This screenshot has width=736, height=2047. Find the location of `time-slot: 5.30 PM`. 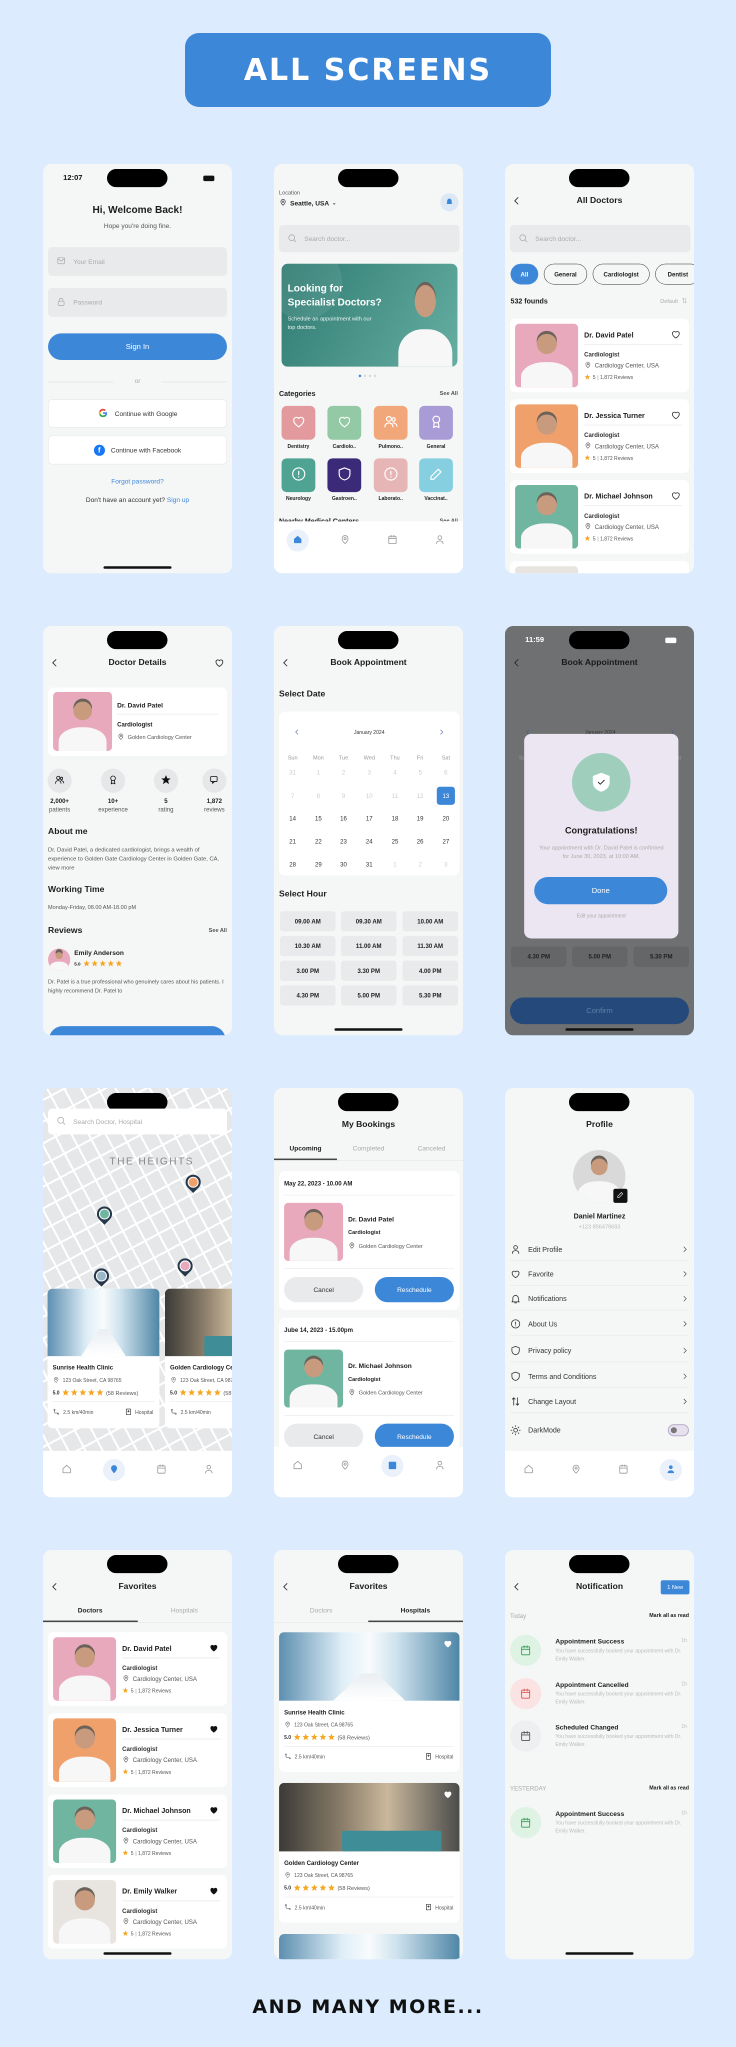

time-slot: 5.30 PM is located at coordinates (430, 995).